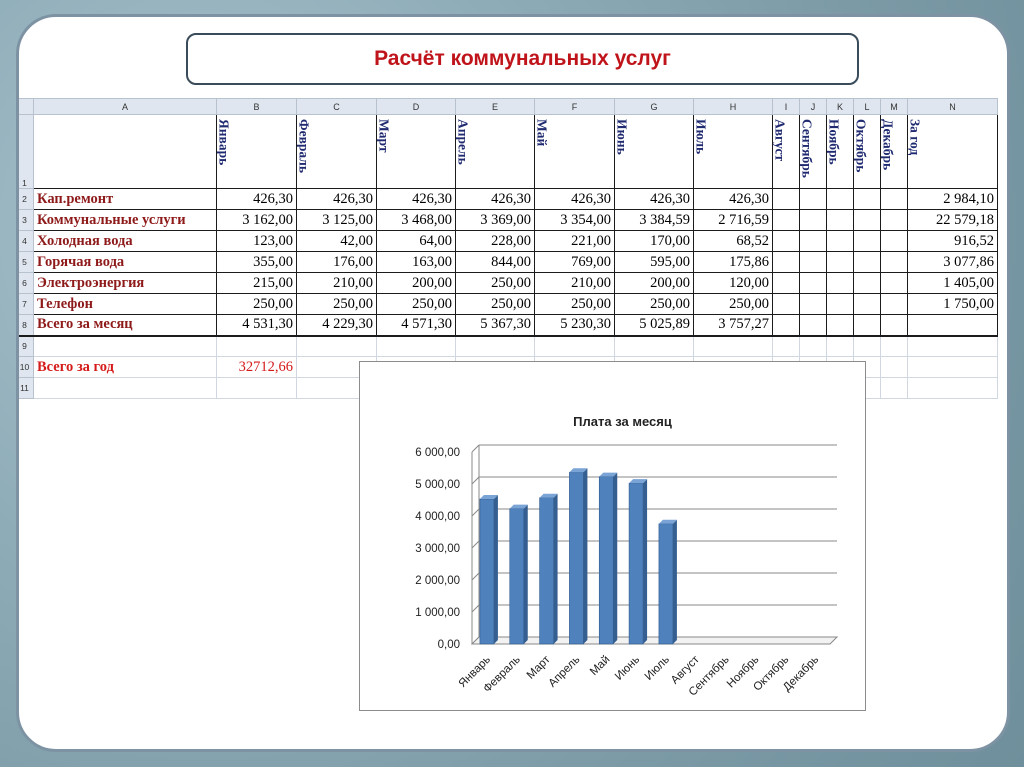  Describe the element at coordinates (952, 106) in the screenshot. I see `column-header: N` at that location.